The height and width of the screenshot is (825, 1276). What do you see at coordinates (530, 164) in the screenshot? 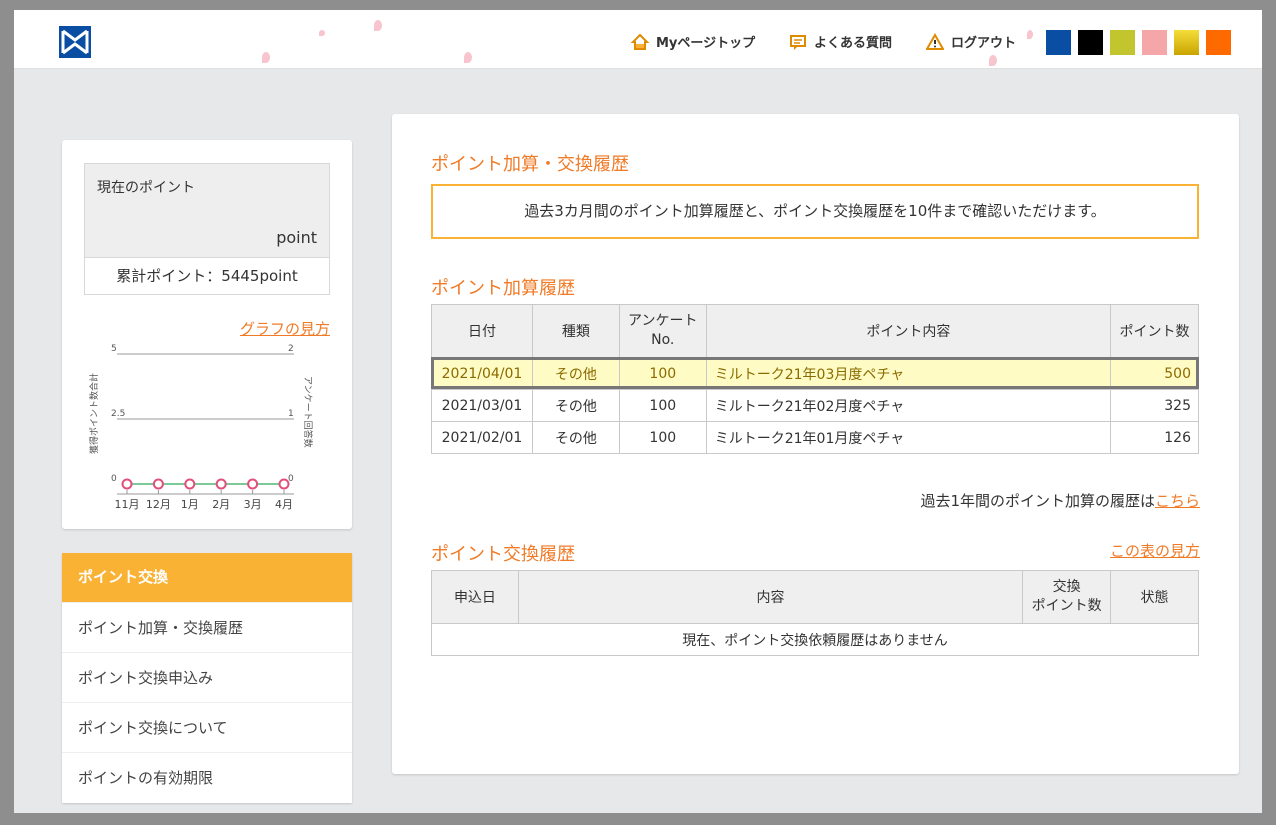
I see `page-title: ポイント加算・交換履歴` at bounding box center [530, 164].